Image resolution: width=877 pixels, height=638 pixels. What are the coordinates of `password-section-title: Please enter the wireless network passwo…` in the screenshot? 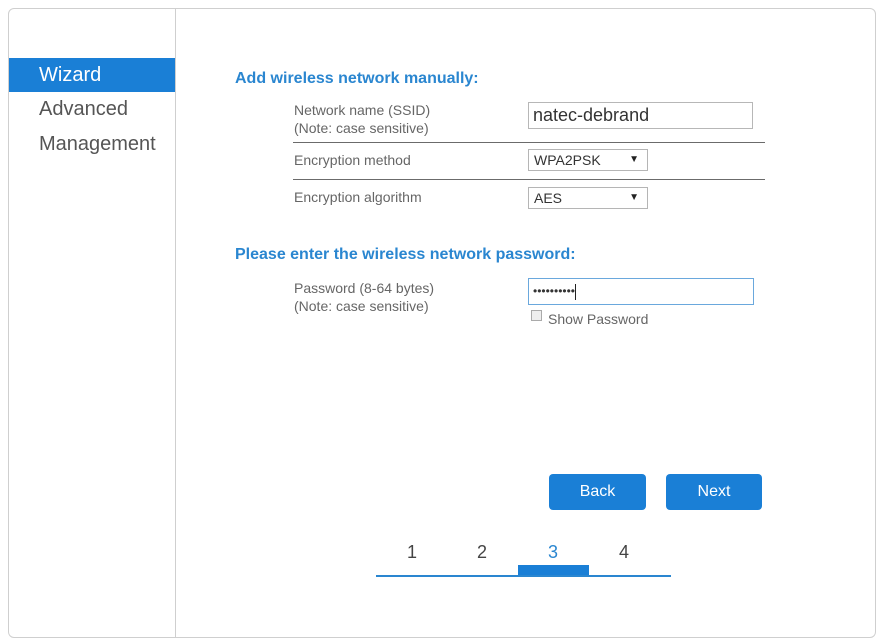 It's located at (405, 254).